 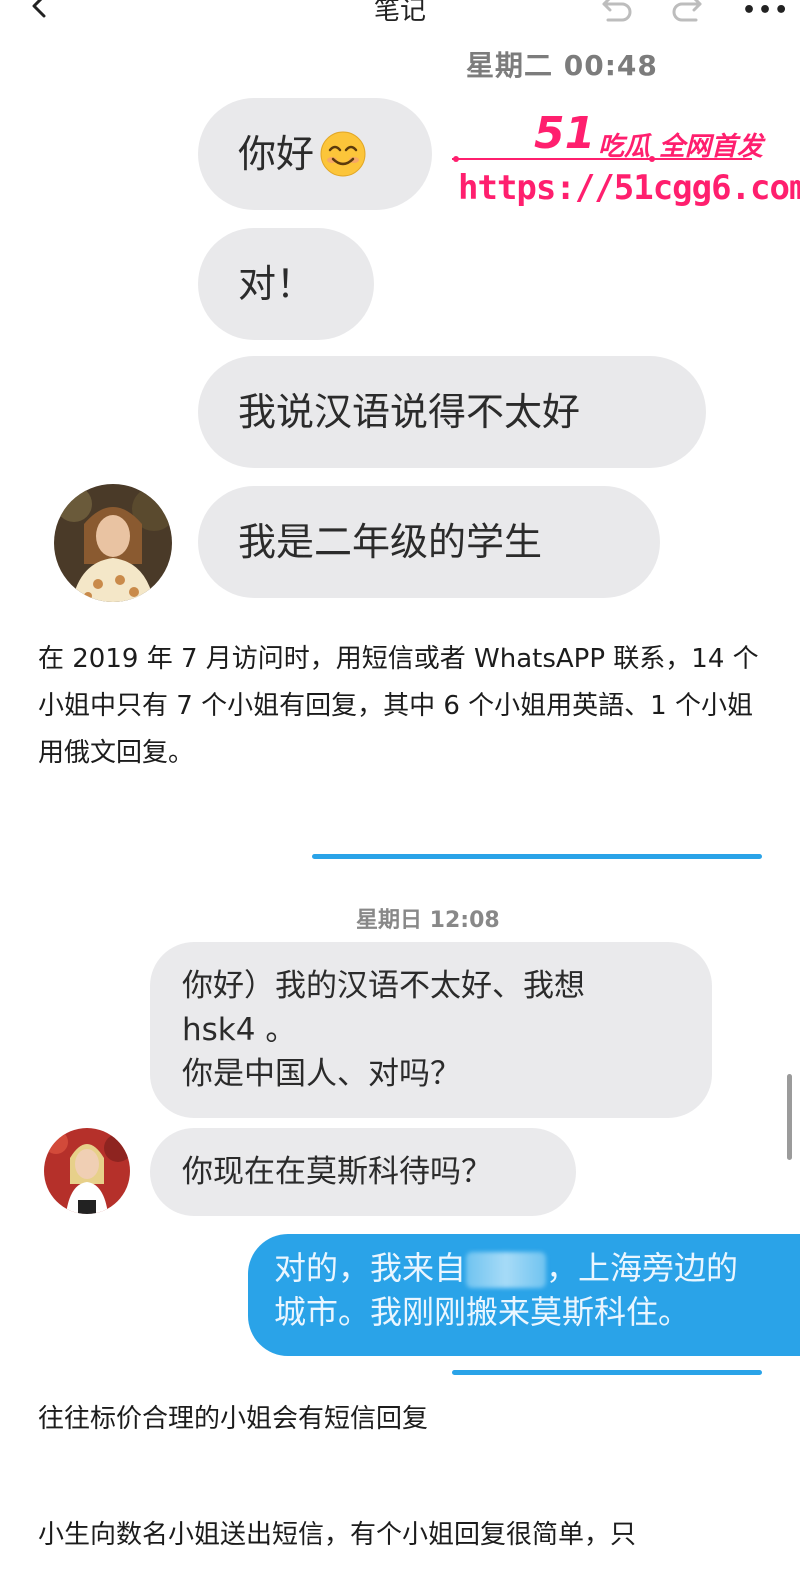 I want to click on watermark-url: https://51cgg6.com, so click(x=629, y=188).